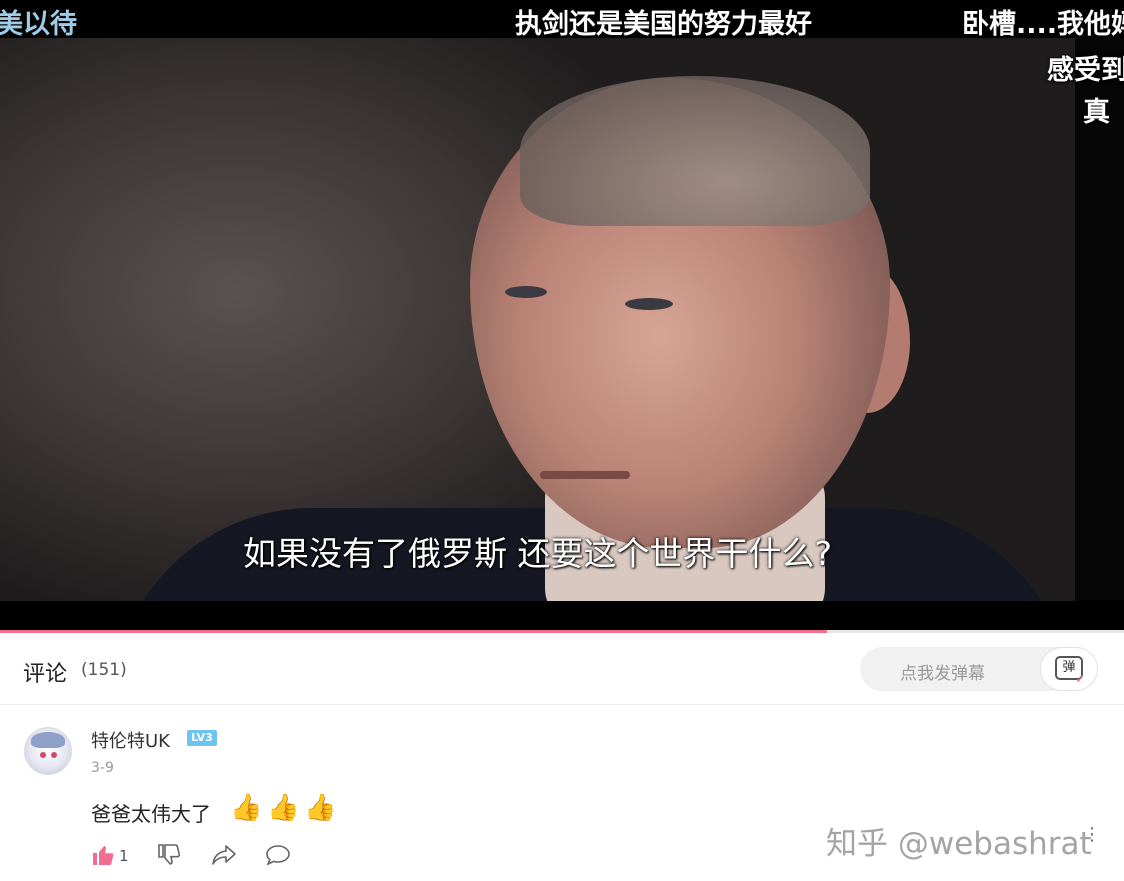  I want to click on danmaku-comment: 真, so click(1096, 112).